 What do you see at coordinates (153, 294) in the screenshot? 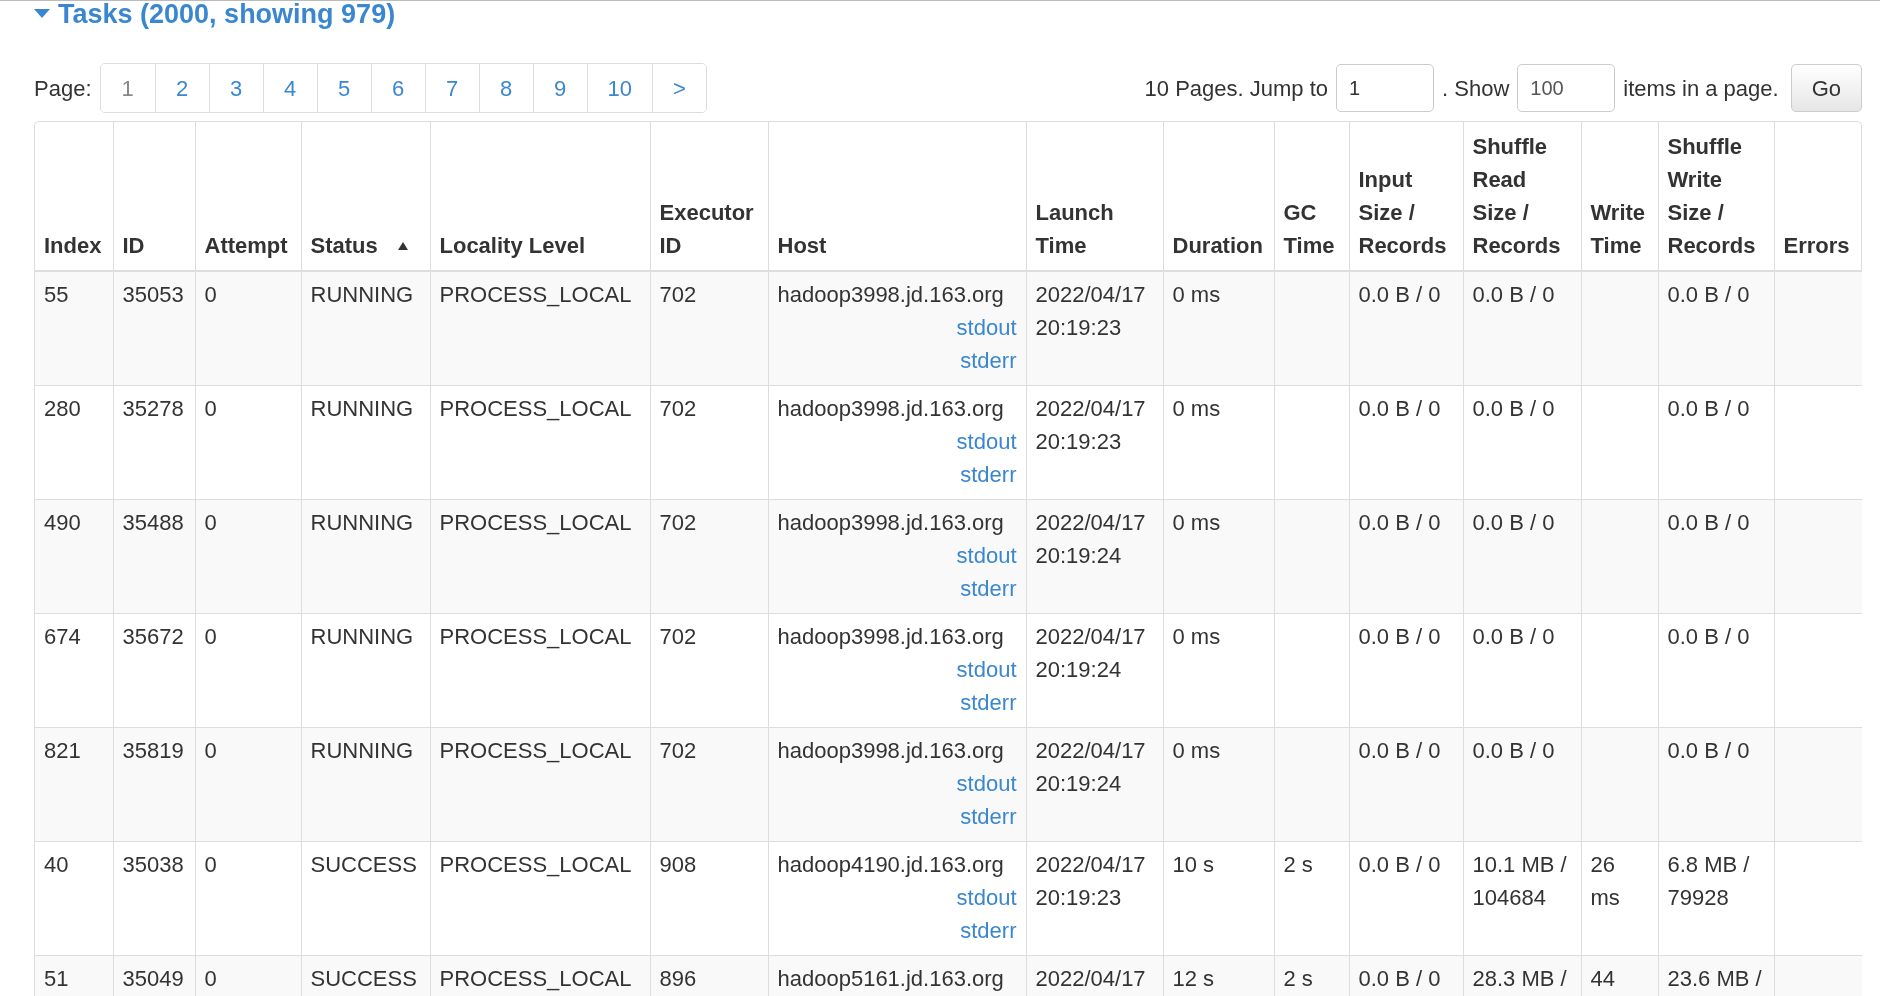
I see `table-cell: 35053` at bounding box center [153, 294].